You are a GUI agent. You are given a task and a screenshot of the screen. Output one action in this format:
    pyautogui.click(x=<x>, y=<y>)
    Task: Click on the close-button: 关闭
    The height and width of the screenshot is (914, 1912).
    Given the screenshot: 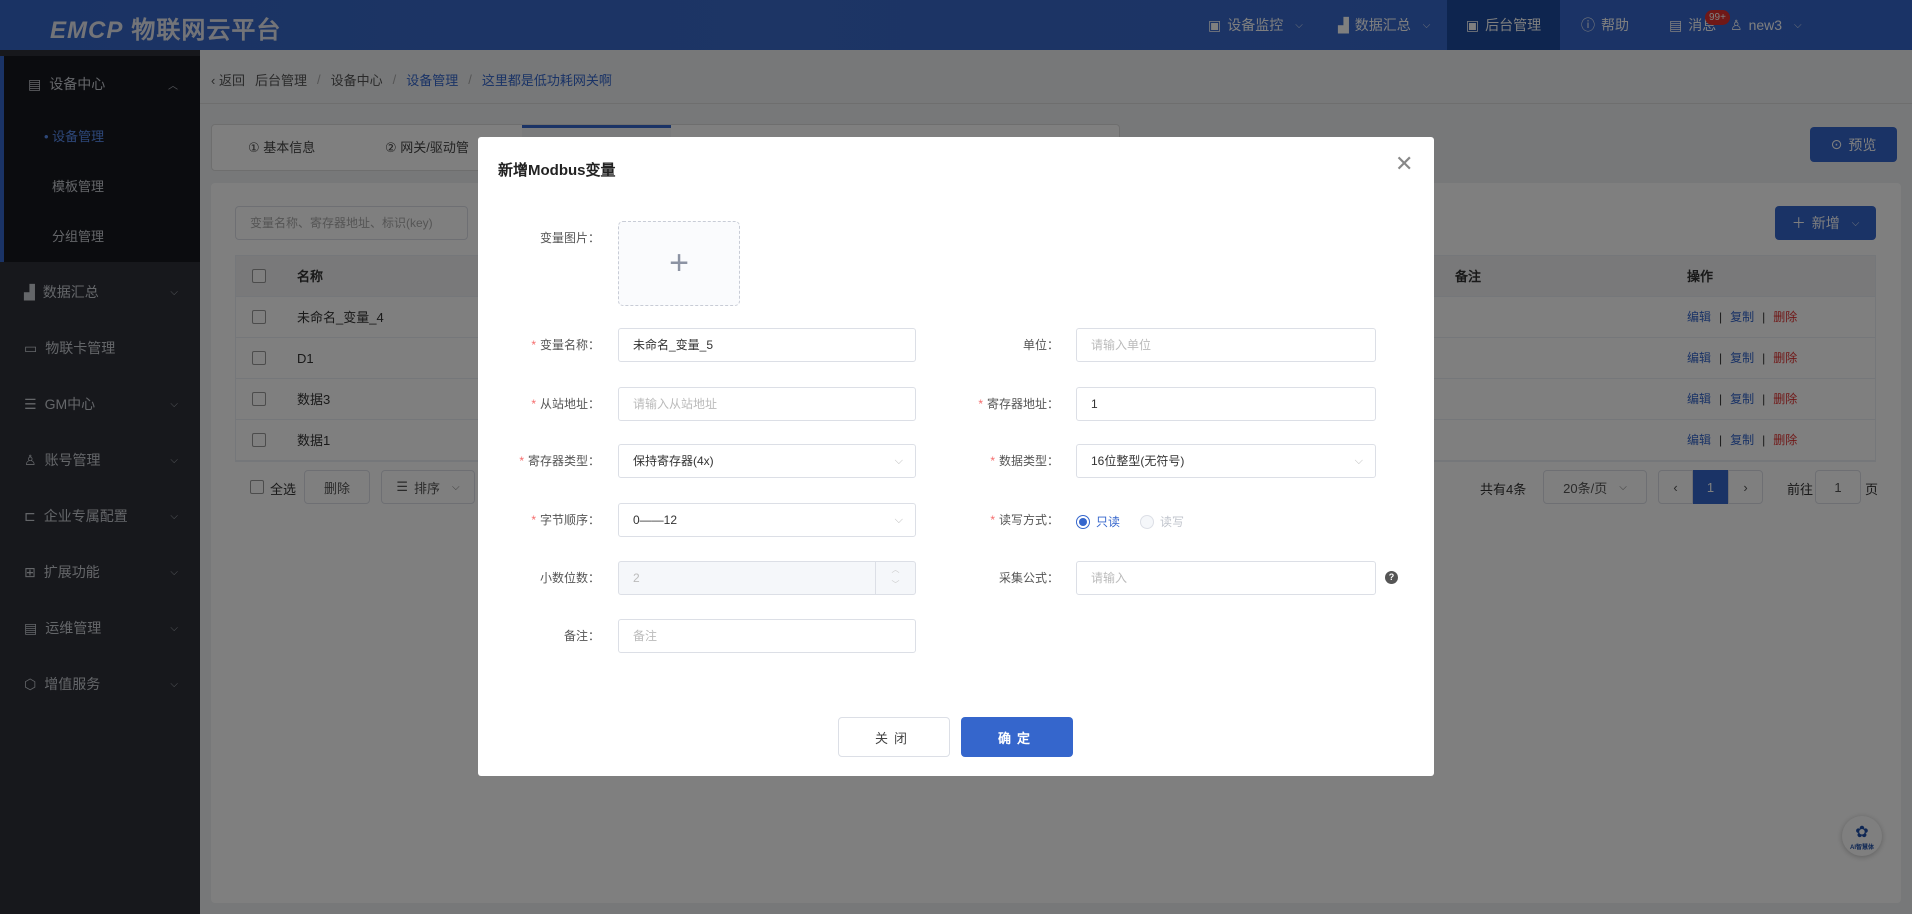 What is the action you would take?
    pyautogui.click(x=894, y=737)
    